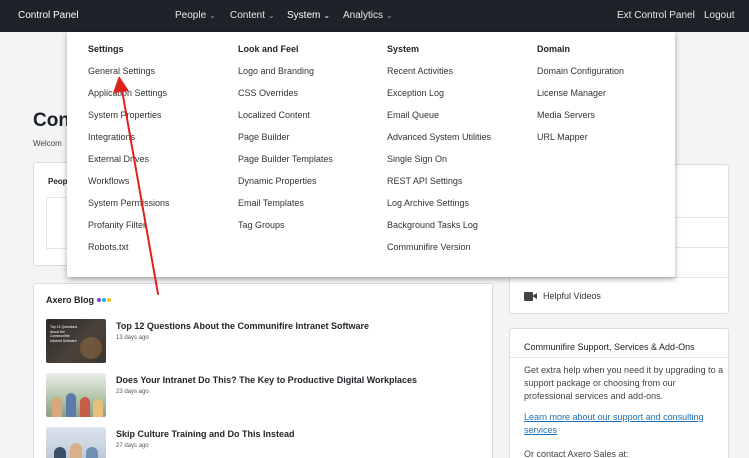 This screenshot has width=749, height=458. What do you see at coordinates (99, 300) in the screenshot?
I see `dot-purple` at bounding box center [99, 300].